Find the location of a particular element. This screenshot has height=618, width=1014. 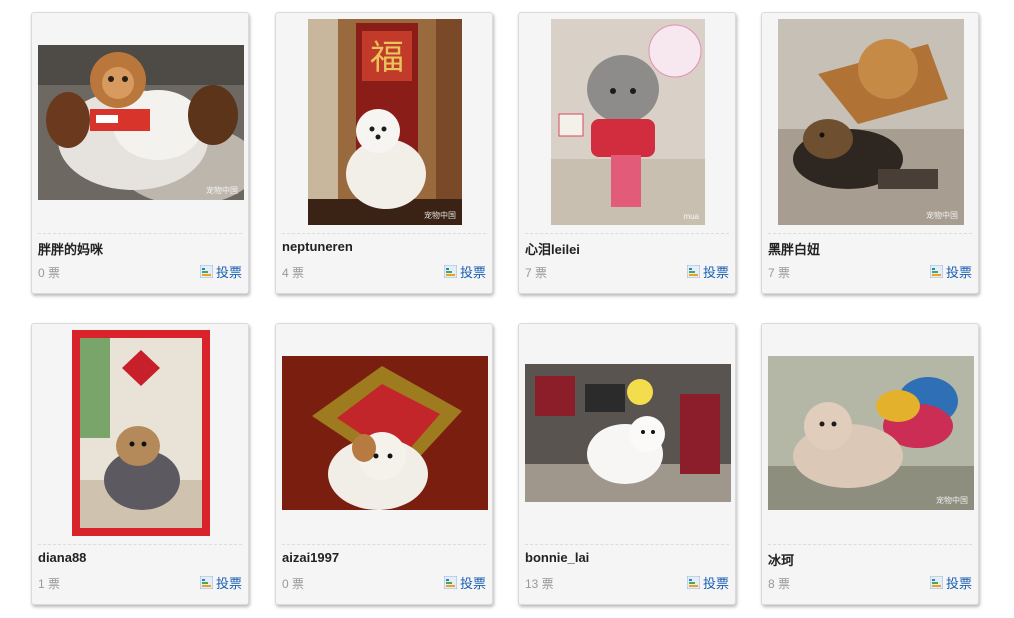

owner-name: 黑胖白妞 is located at coordinates (794, 248).